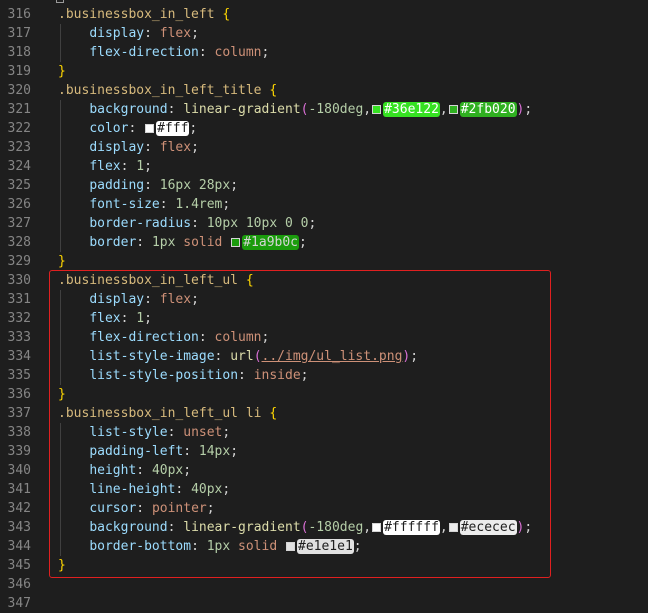 The width and height of the screenshot is (648, 613). I want to click on code-line: 319}, so click(324, 71).